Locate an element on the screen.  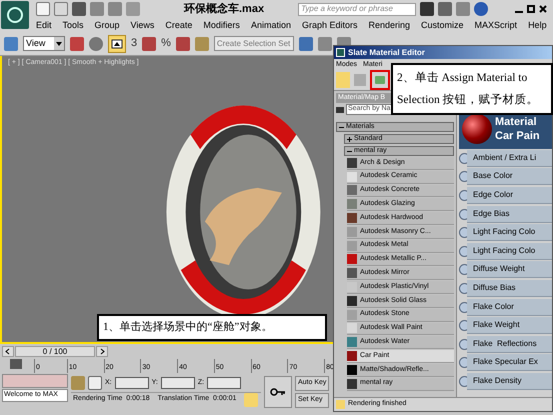
editor-title: Slate Material Editor is located at coordinates (386, 52).